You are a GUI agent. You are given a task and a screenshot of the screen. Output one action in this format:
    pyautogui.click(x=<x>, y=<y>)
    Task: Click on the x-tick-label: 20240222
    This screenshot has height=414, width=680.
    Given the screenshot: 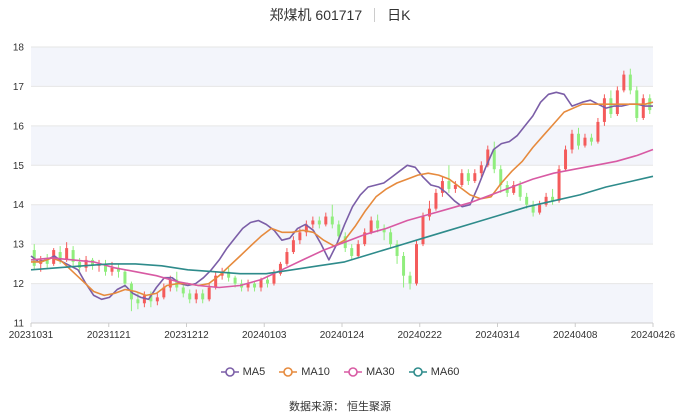 What is the action you would take?
    pyautogui.click(x=420, y=335)
    